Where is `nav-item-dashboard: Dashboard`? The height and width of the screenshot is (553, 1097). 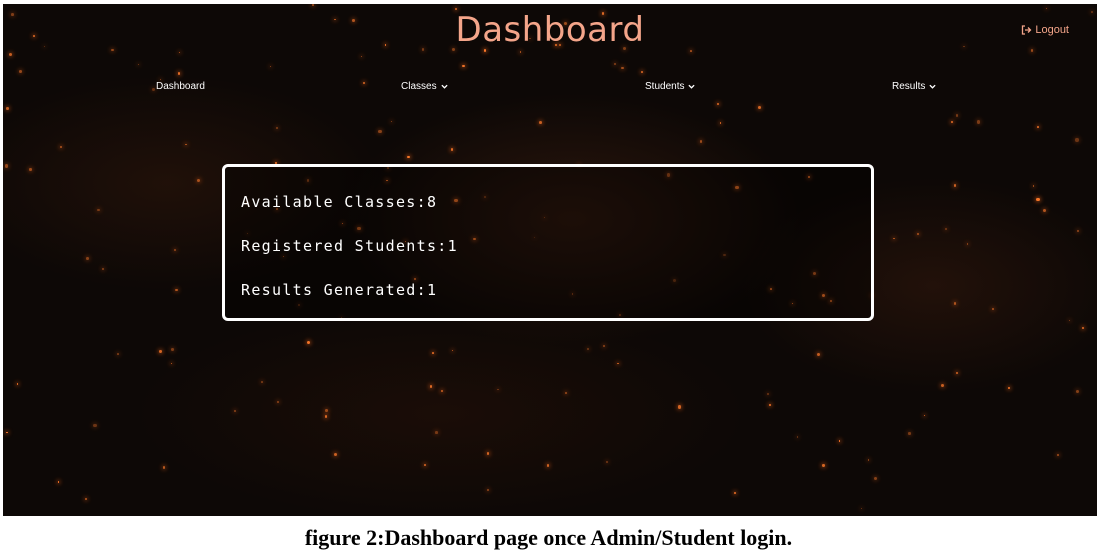
nav-item-dashboard: Dashboard is located at coordinates (180, 86).